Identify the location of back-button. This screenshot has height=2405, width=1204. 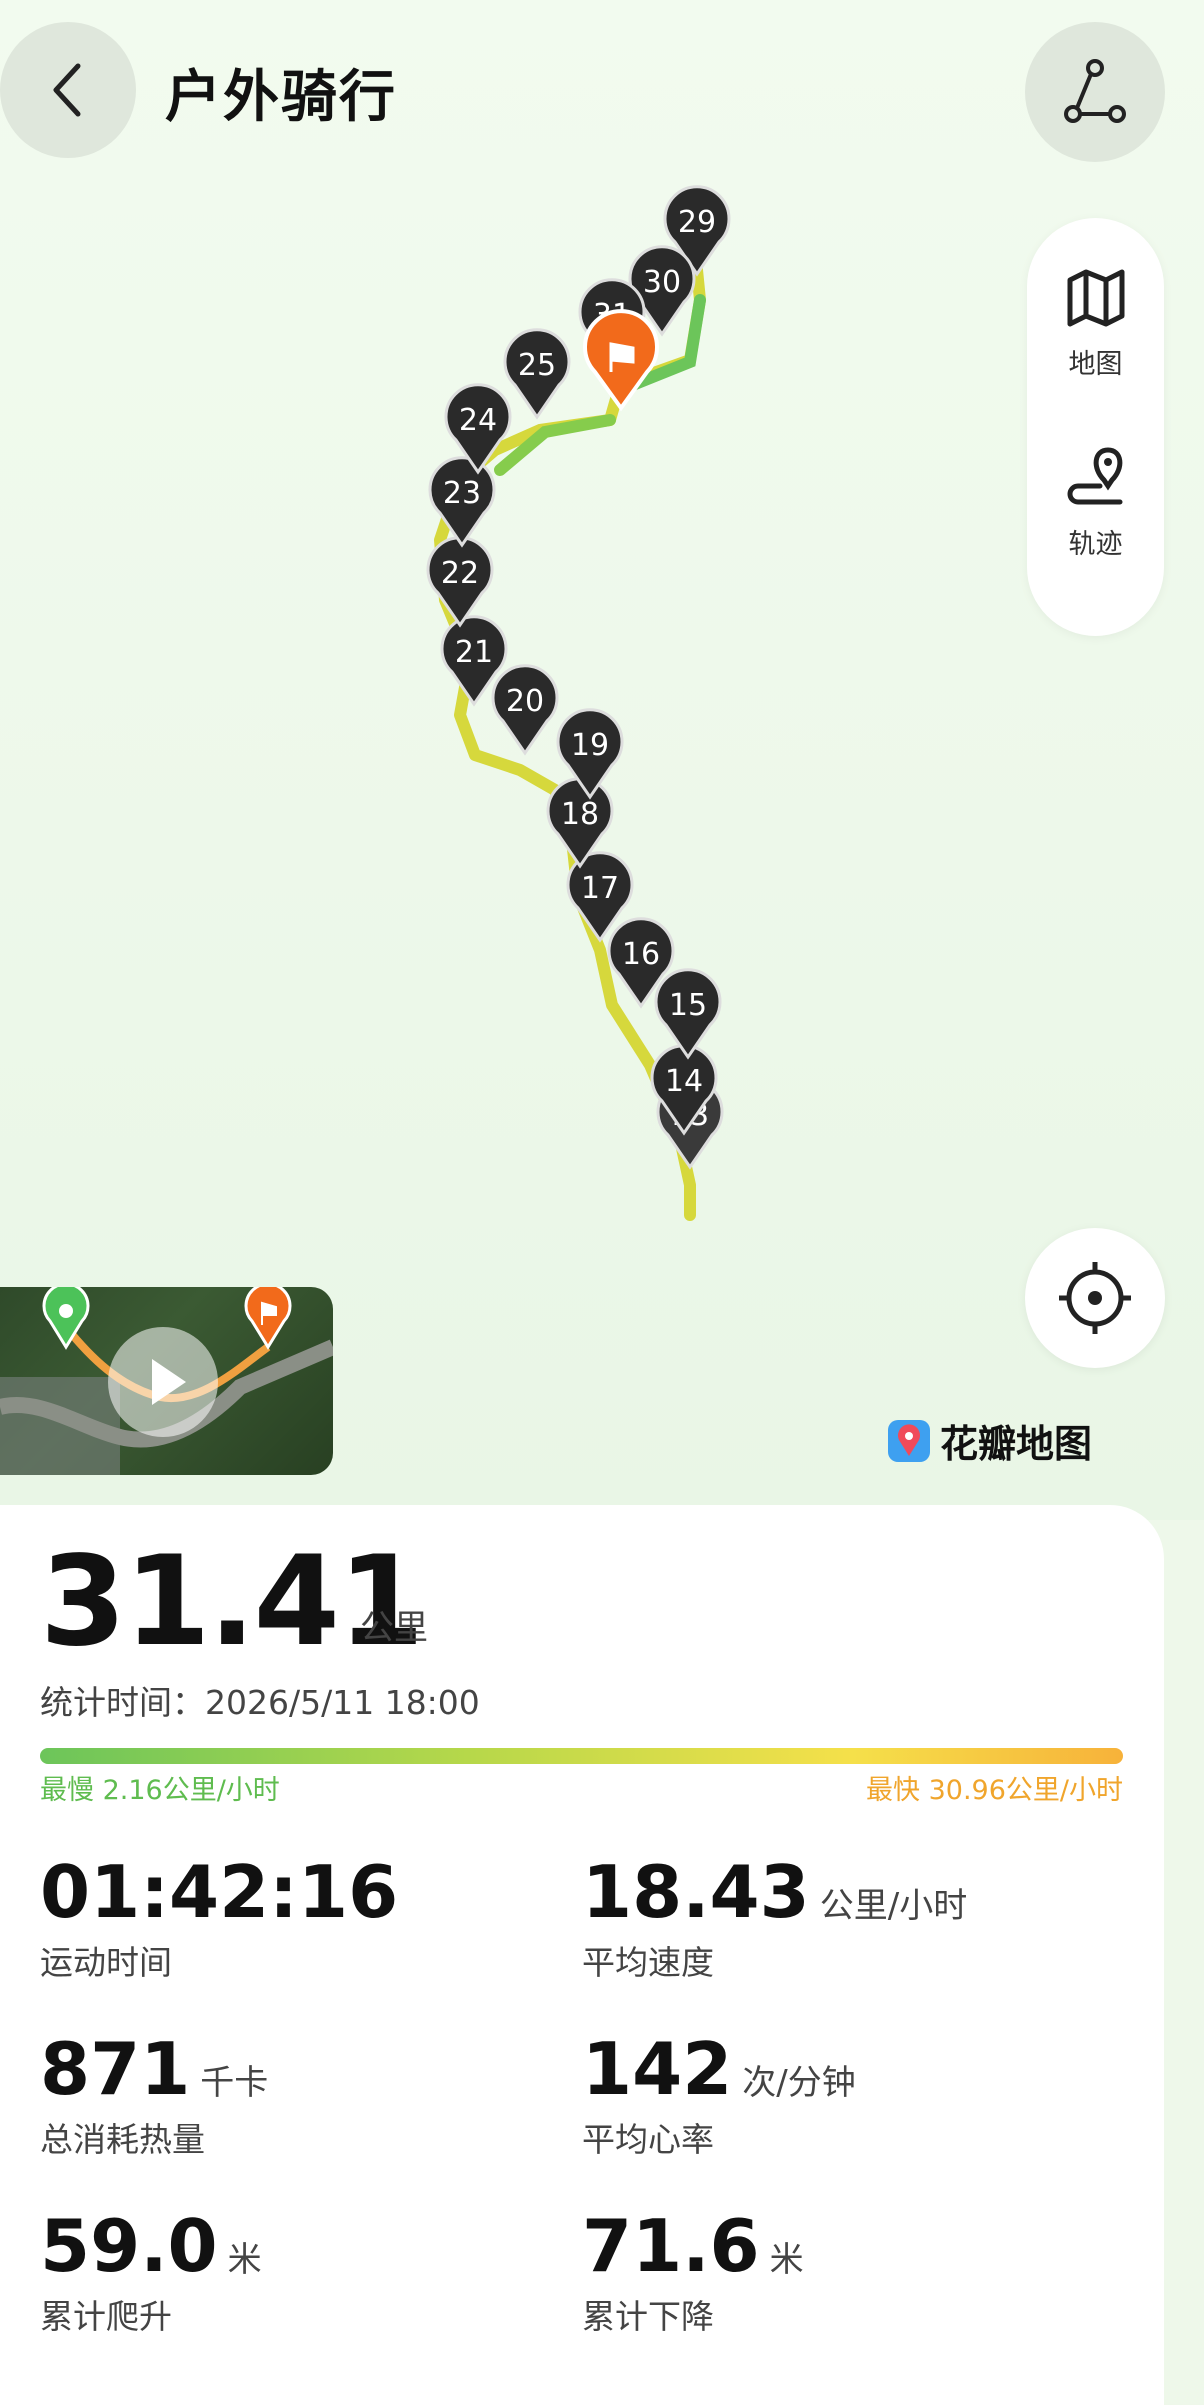
(68, 90).